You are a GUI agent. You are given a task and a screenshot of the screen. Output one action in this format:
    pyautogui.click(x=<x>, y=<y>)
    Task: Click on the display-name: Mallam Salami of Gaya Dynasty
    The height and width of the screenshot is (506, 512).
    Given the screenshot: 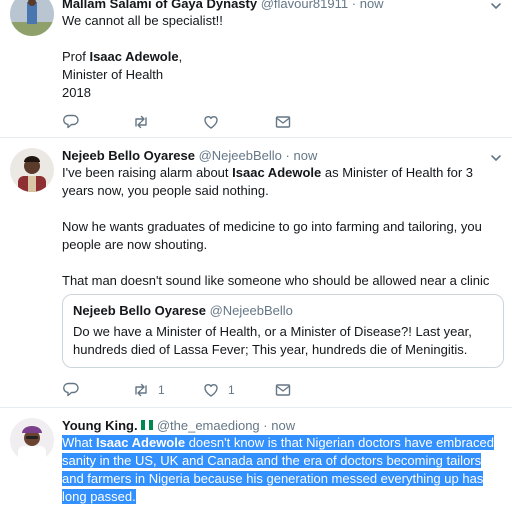 What is the action you would take?
    pyautogui.click(x=159, y=5)
    